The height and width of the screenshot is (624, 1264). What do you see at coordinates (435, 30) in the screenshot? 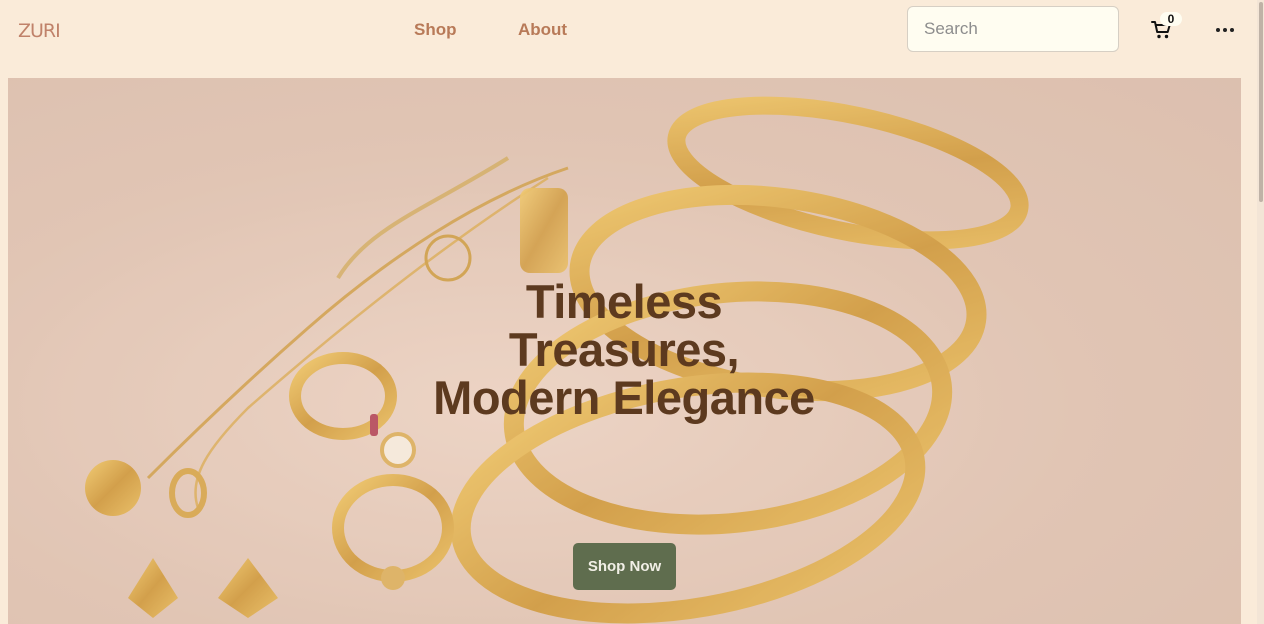
I see `nav-link-shop: Shop` at bounding box center [435, 30].